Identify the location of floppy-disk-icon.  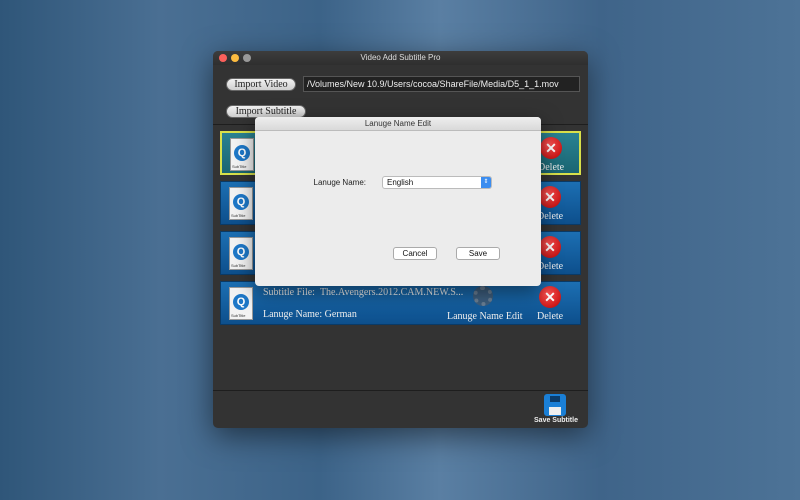
(555, 399).